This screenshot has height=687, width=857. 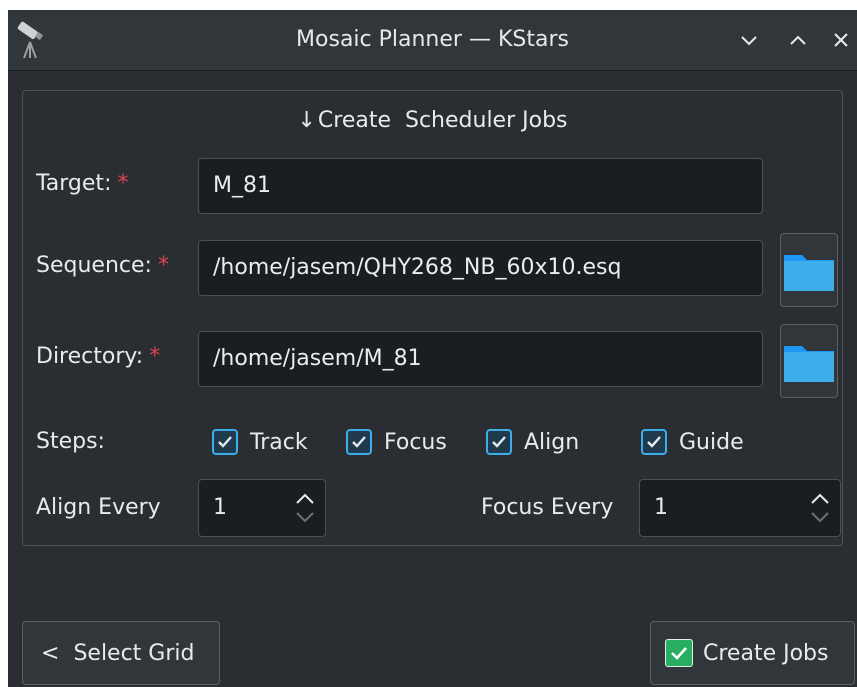 I want to click on target-field: M_81, so click(x=480, y=186).